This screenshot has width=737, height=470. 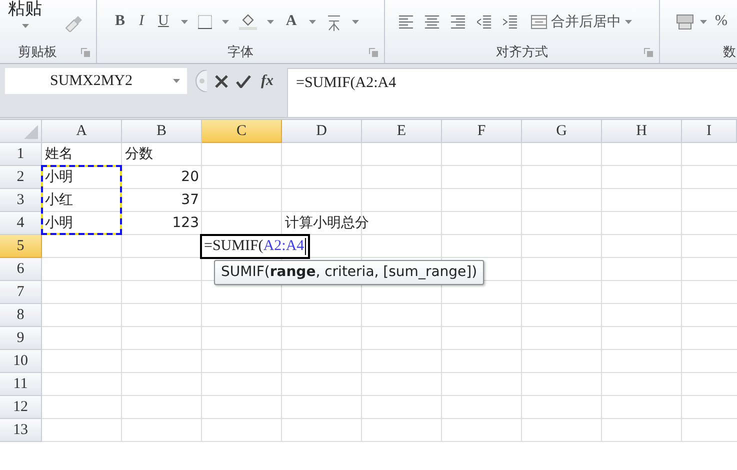 What do you see at coordinates (482, 131) in the screenshot?
I see `column-header: F` at bounding box center [482, 131].